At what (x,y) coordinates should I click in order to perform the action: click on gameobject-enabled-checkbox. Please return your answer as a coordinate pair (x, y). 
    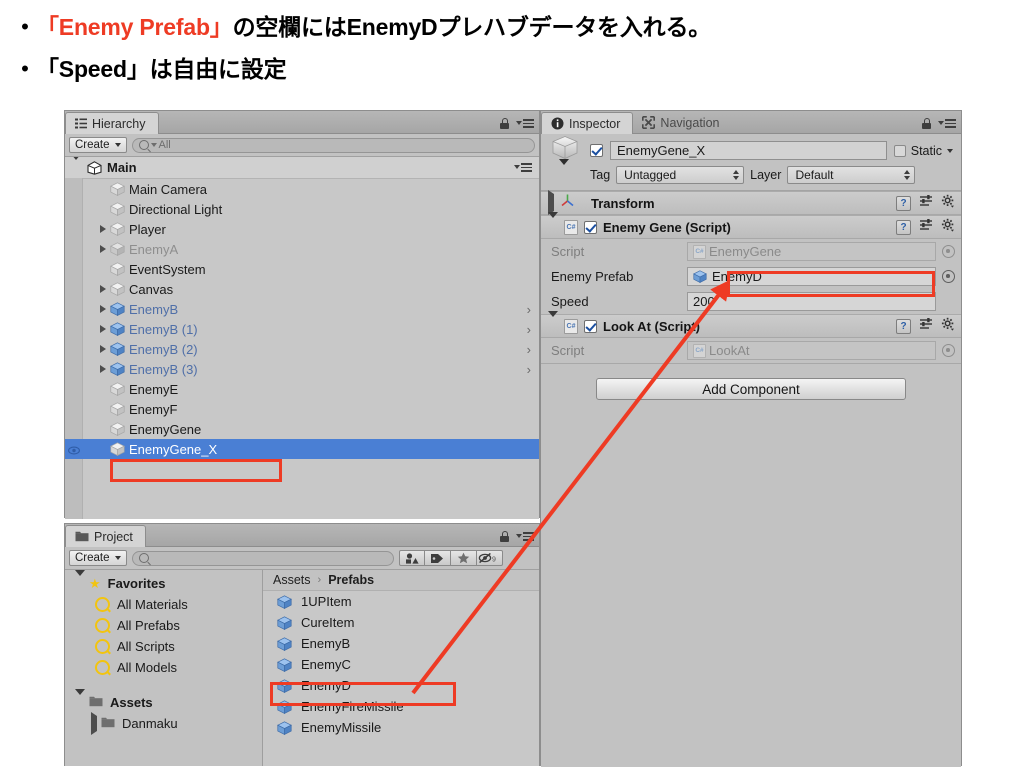
    Looking at the image, I should click on (596, 150).